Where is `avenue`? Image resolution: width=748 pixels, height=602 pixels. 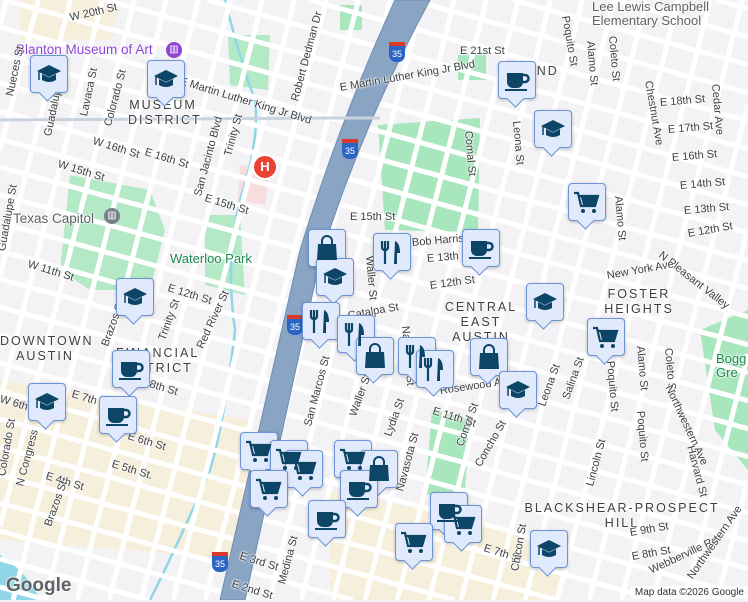
avenue is located at coordinates (3, 12).